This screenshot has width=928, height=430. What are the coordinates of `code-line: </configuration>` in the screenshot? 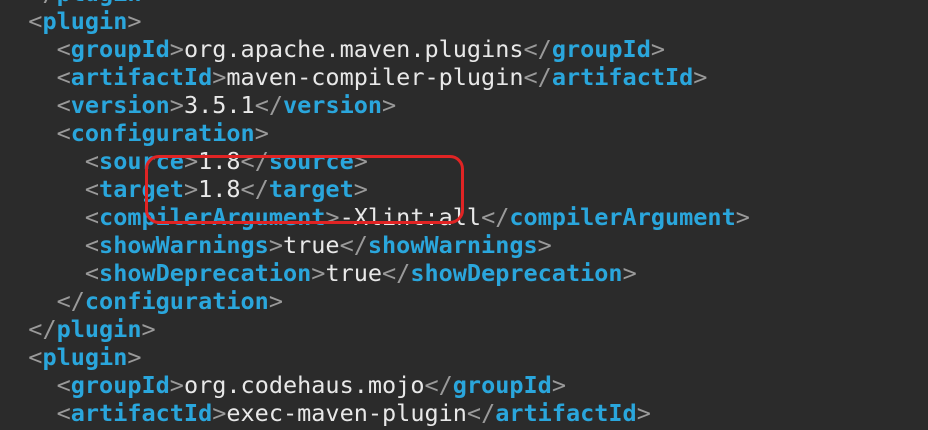 It's located at (375, 301).